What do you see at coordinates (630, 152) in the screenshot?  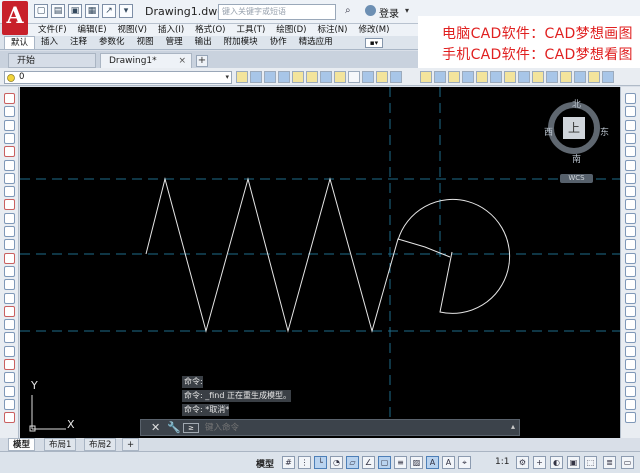 I see `array-object-icon` at bounding box center [630, 152].